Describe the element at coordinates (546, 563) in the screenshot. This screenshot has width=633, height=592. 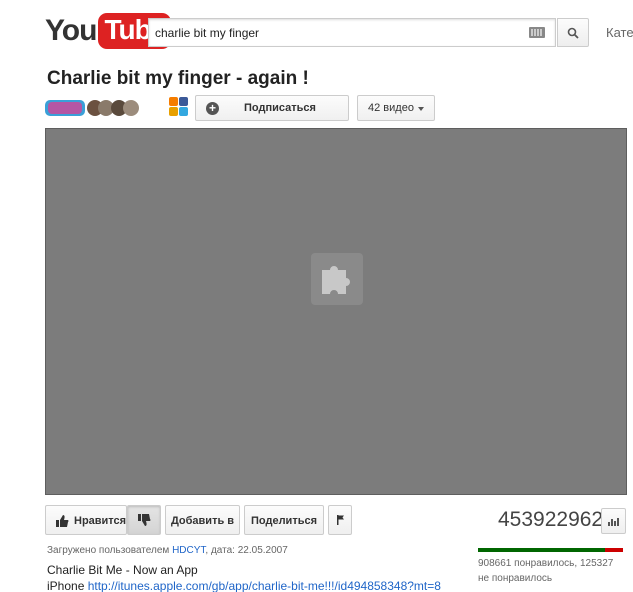
I see `likes-count-text: 908661 понравилось, 125327` at that location.